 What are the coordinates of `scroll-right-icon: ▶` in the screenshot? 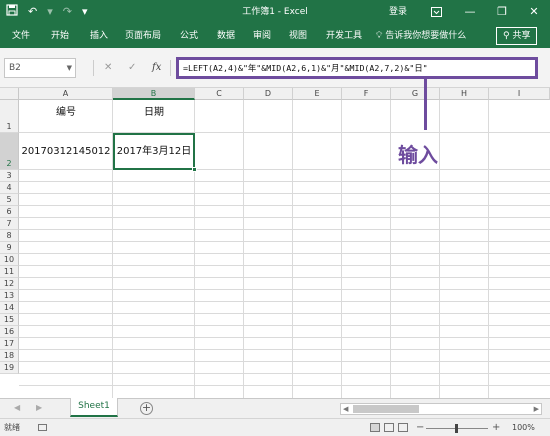 It's located at (536, 409).